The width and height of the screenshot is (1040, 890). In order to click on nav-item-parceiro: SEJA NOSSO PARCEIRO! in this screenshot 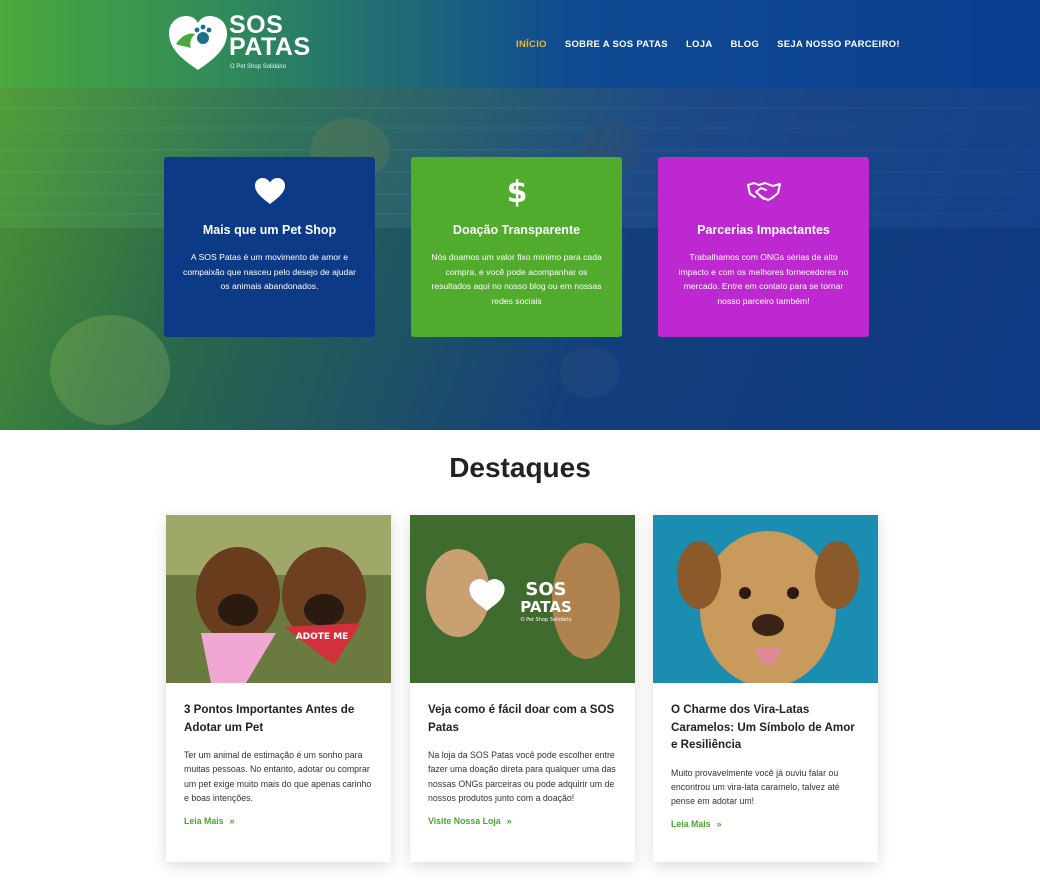, I will do `click(838, 44)`.